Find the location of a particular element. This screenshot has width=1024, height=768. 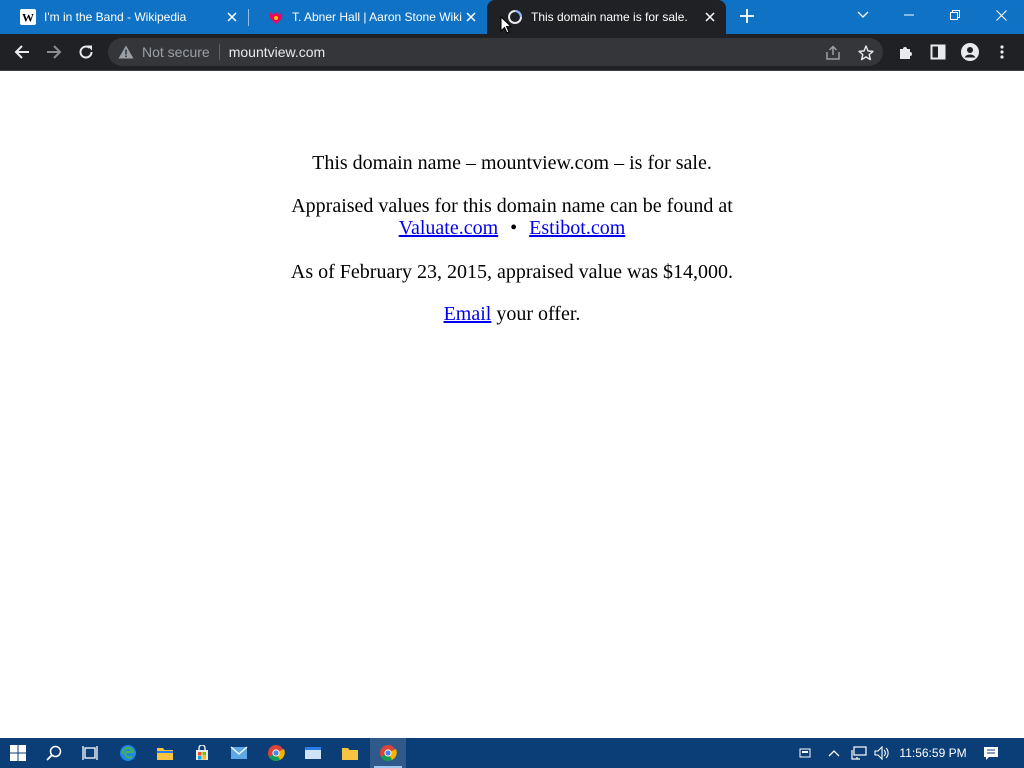

fandom-icon is located at coordinates (276, 17).